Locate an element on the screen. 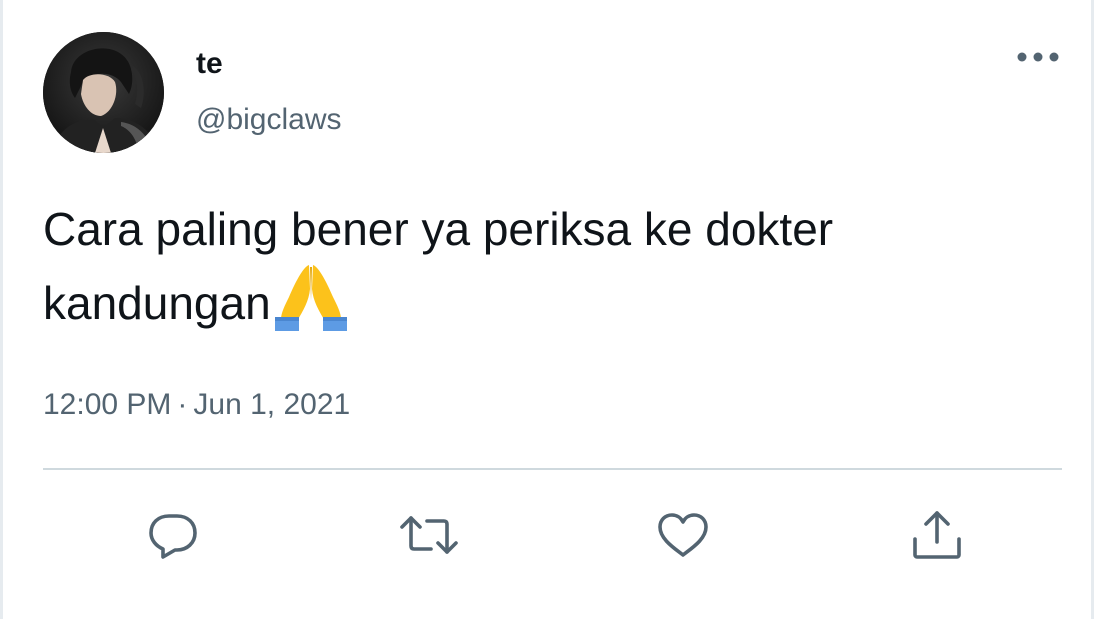  retweet-icon is located at coordinates (429, 535).